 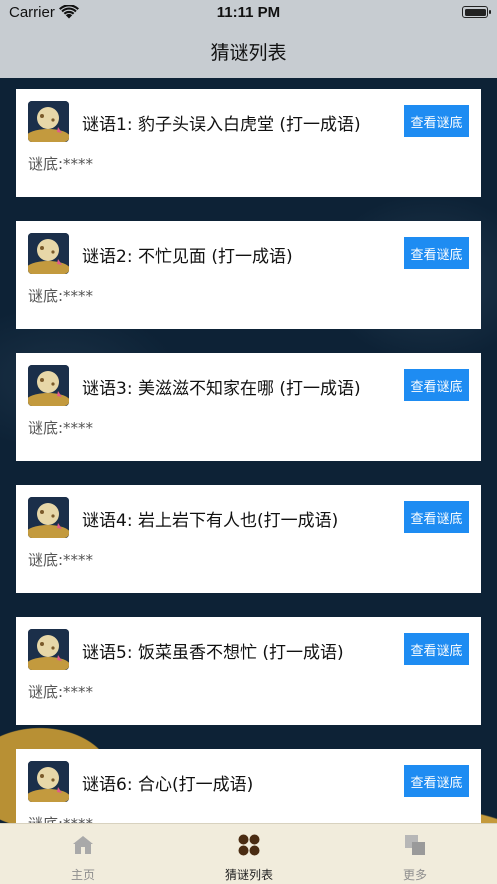 I want to click on riddle-text: 谜语6: 合心(打一成语), so click(x=168, y=785).